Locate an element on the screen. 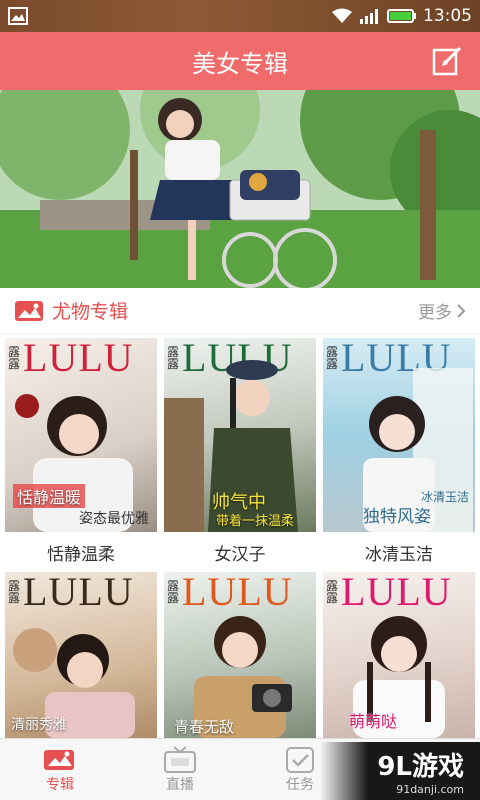 The width and height of the screenshot is (480, 800). album-card: 露露 LULU 独特风姿 冰清玉洁 冰清玉洁 is located at coordinates (399, 455).